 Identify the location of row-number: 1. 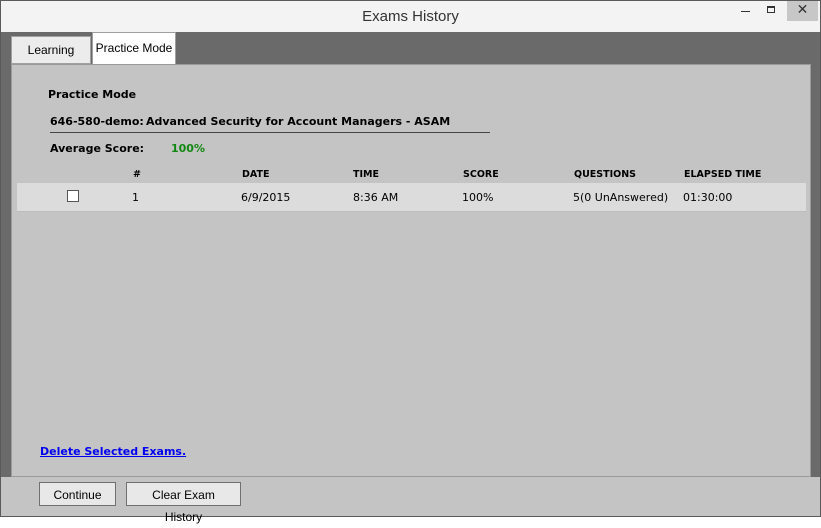
(135, 197).